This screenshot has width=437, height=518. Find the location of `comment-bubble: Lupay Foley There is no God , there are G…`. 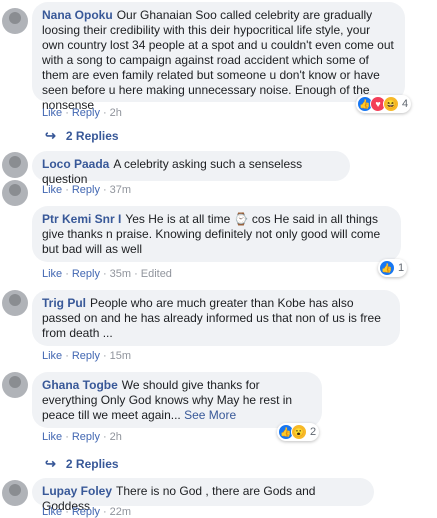

comment-bubble: Lupay Foley There is no God , there are G… is located at coordinates (203, 495).